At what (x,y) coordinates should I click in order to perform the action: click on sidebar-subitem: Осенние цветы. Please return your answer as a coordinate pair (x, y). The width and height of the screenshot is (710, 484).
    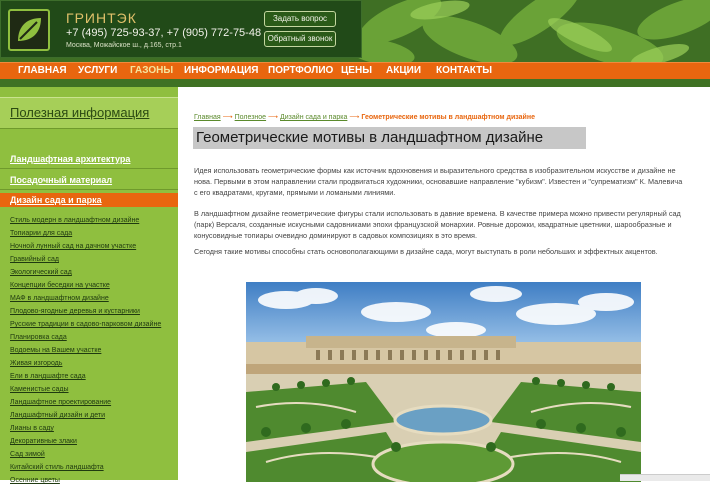
    Looking at the image, I should click on (35, 480).